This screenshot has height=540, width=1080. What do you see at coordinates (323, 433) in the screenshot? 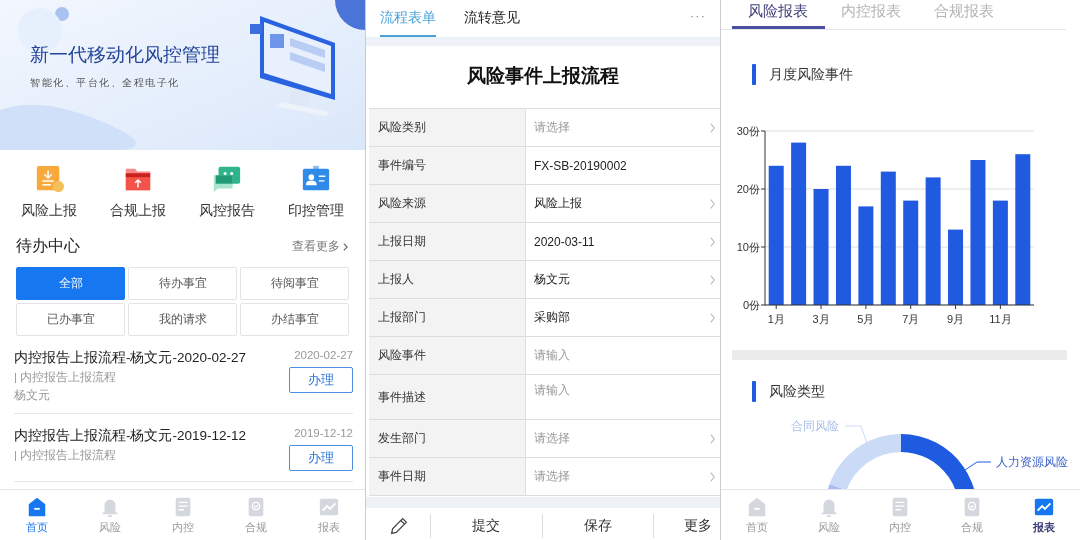
I see `task-date: 2019-12-12` at bounding box center [323, 433].